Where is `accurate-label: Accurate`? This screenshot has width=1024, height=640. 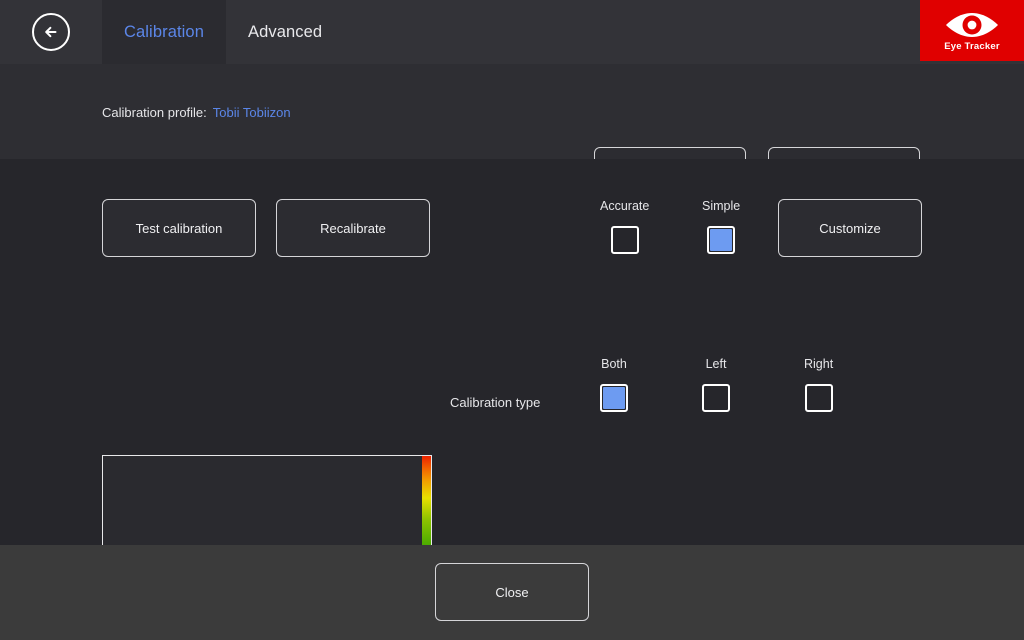
accurate-label: Accurate is located at coordinates (625, 206).